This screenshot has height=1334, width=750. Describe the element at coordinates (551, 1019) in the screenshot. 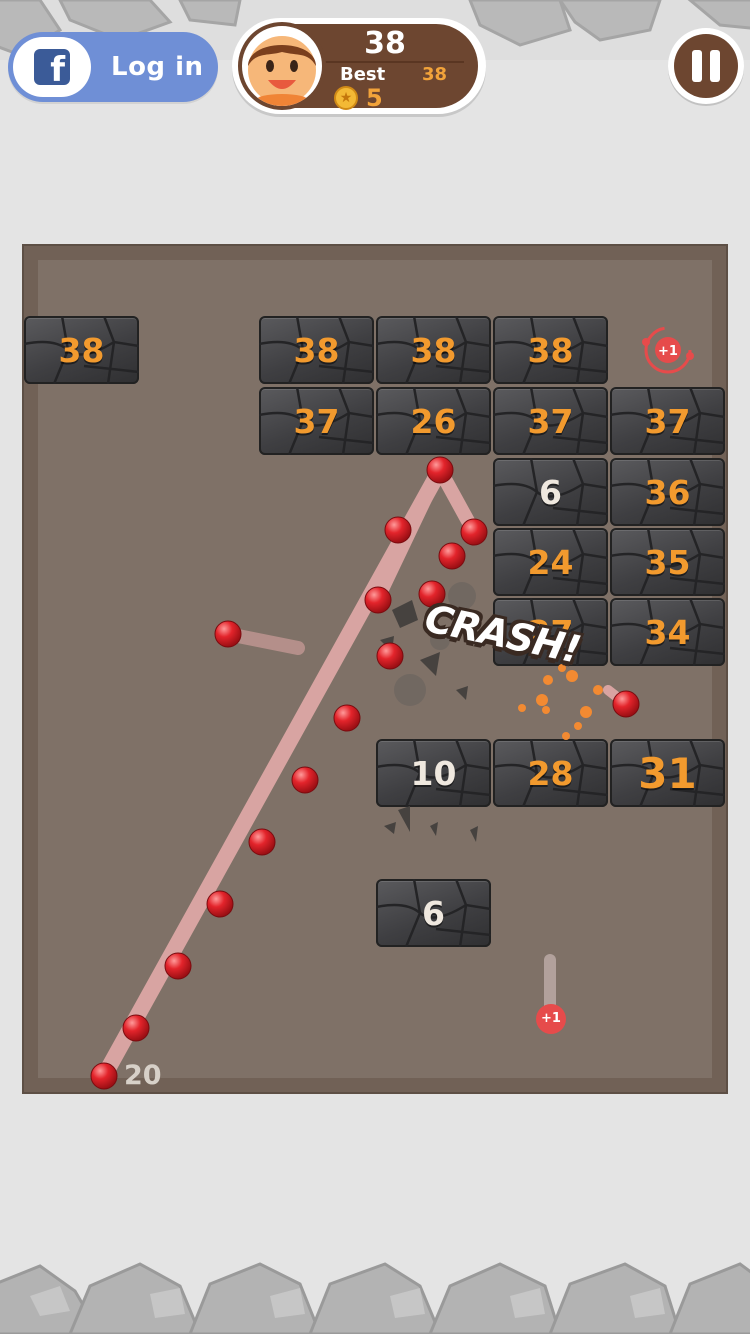

I see `extra-ball-drop: +1` at that location.